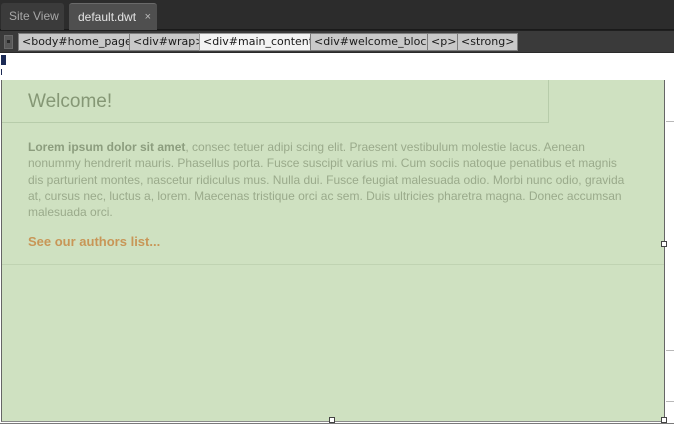 This screenshot has height=434, width=674. Describe the element at coordinates (70, 102) in the screenshot. I see `welcome-heading: Welcome!` at that location.